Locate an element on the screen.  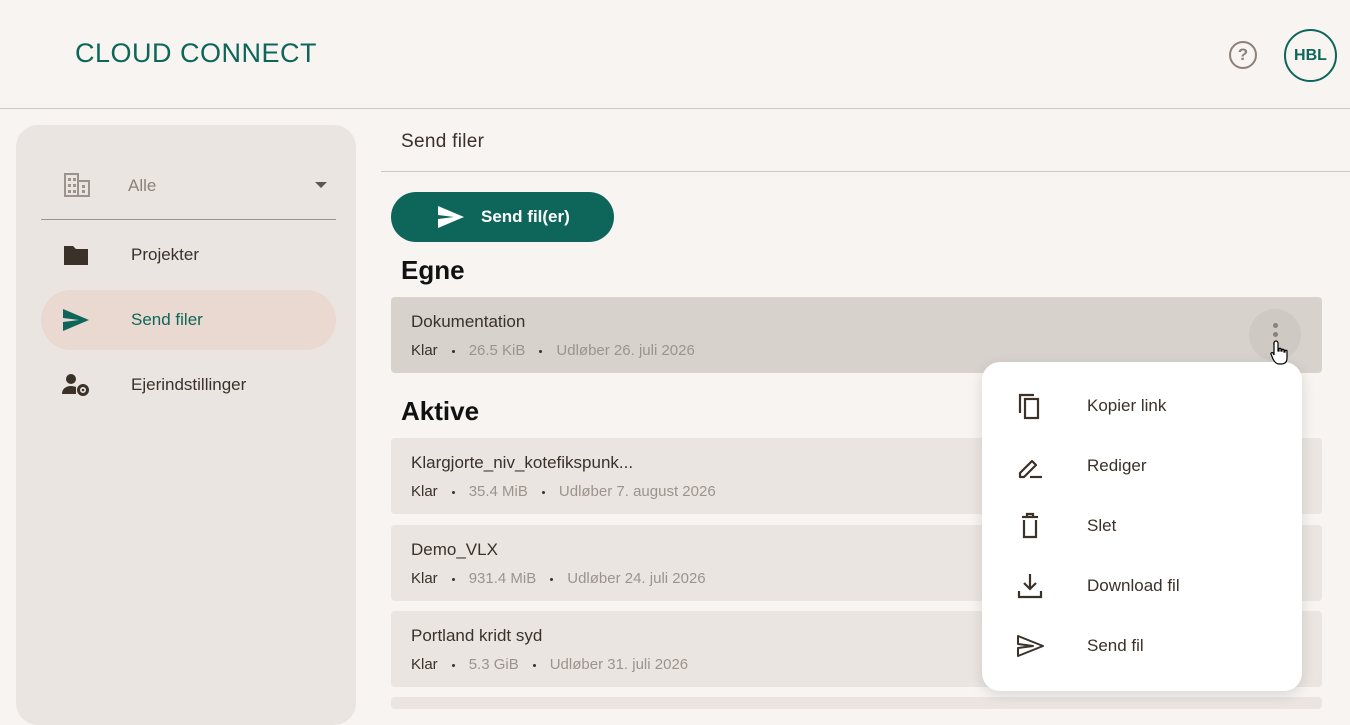
copy-icon is located at coordinates (1029, 406).